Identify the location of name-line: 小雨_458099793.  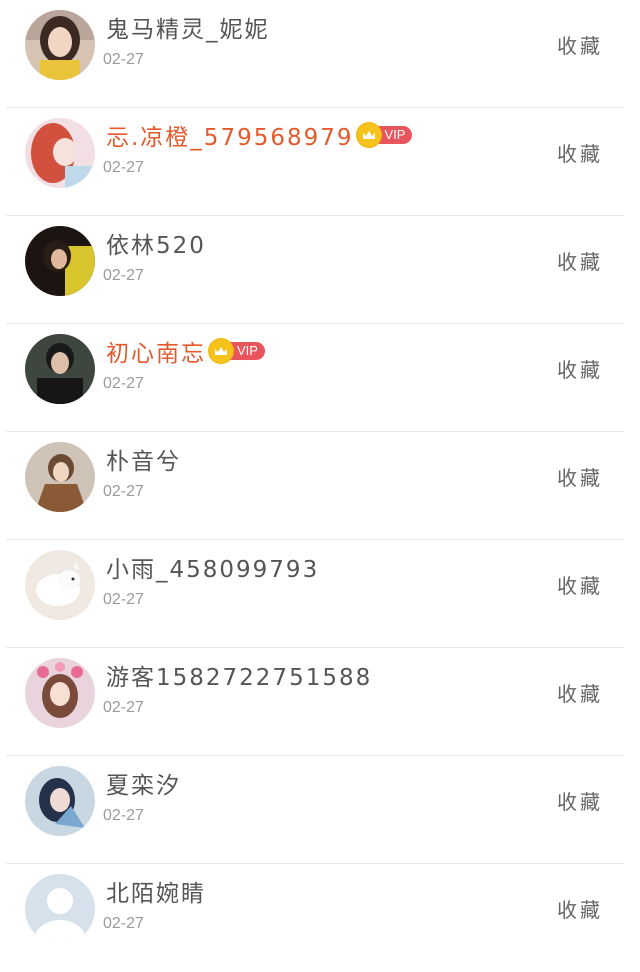
(212, 567).